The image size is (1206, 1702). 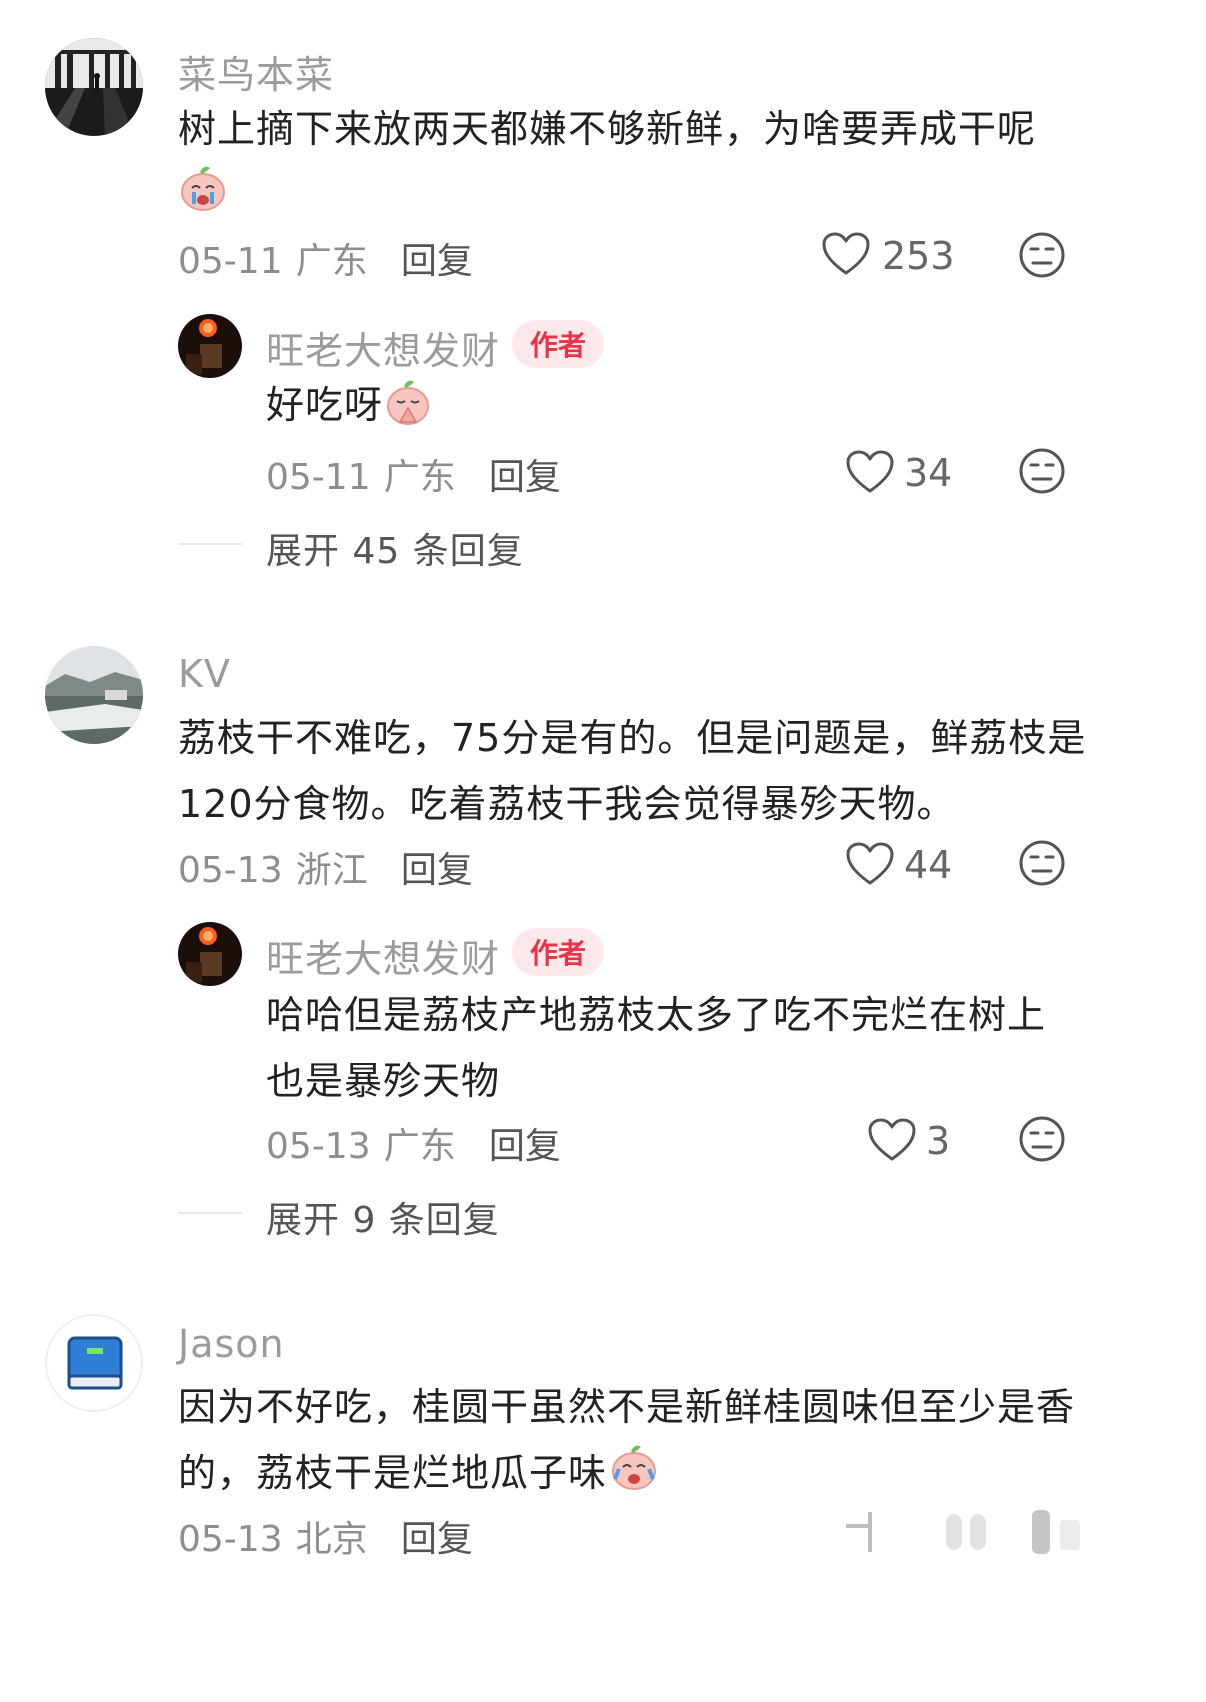 I want to click on comment-meta: 05-13 浙江 回复, so click(x=325, y=867).